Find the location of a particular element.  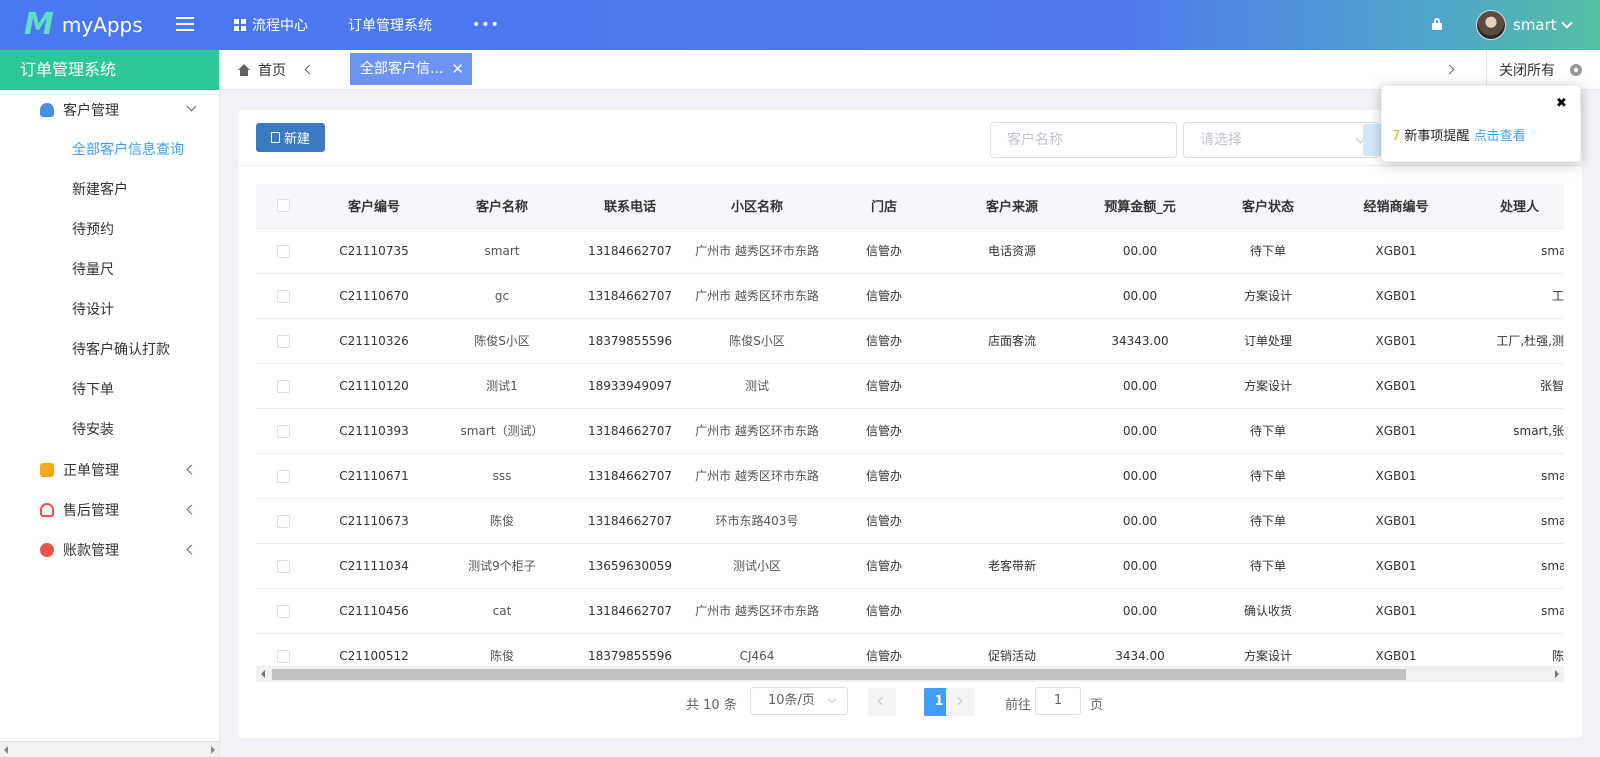

column-header: 经销商编号 is located at coordinates (1396, 206).